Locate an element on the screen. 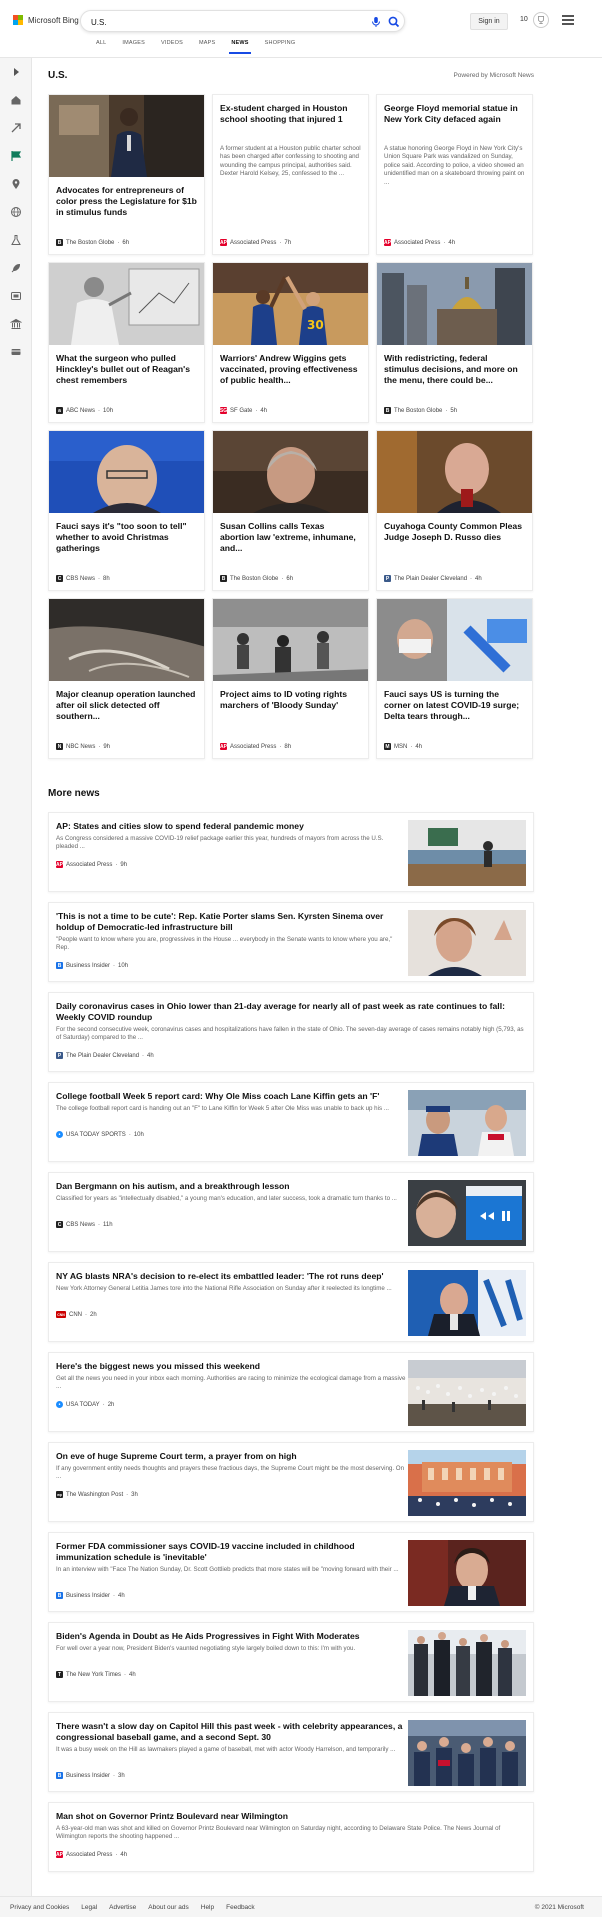 The width and height of the screenshot is (602, 1917). rewards-trophy-icon is located at coordinates (541, 20).